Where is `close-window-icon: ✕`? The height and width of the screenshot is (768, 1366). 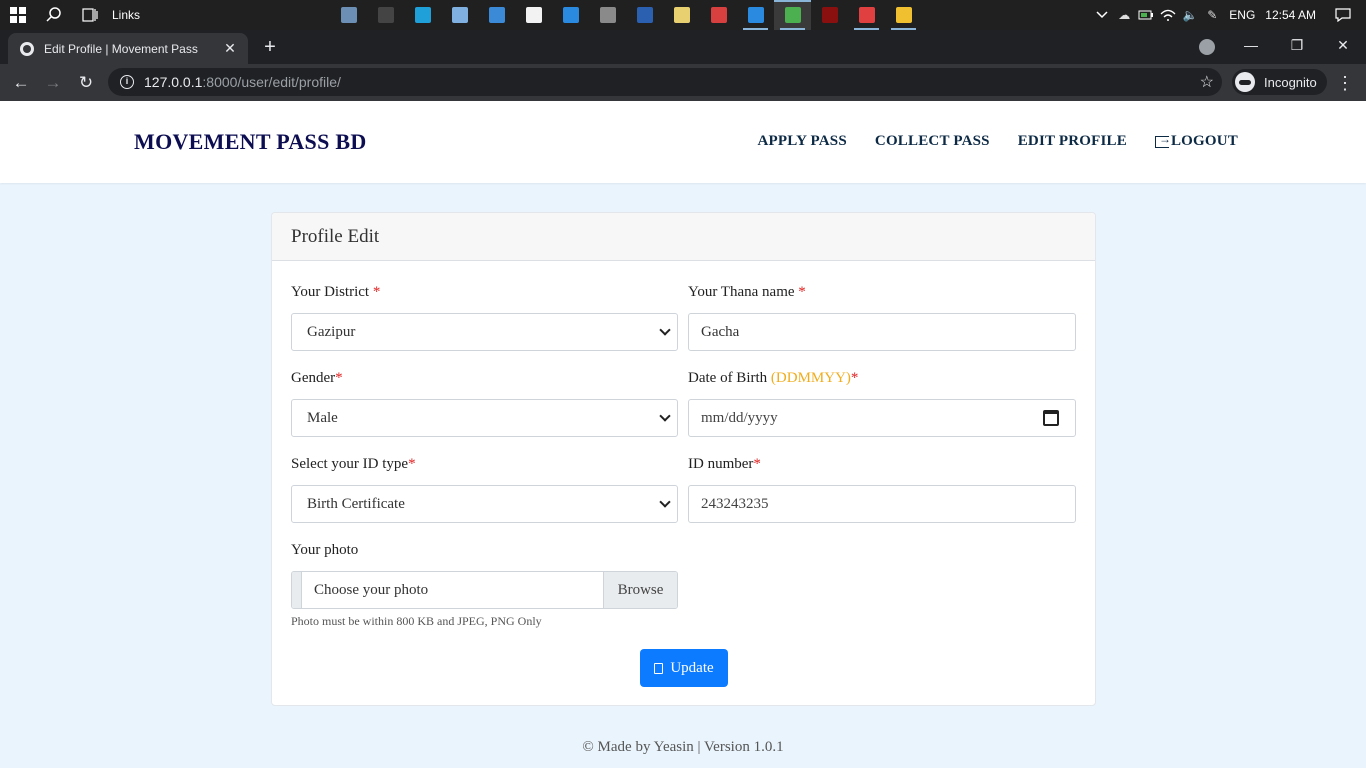
close-window-icon: ✕ is located at coordinates (1343, 45).